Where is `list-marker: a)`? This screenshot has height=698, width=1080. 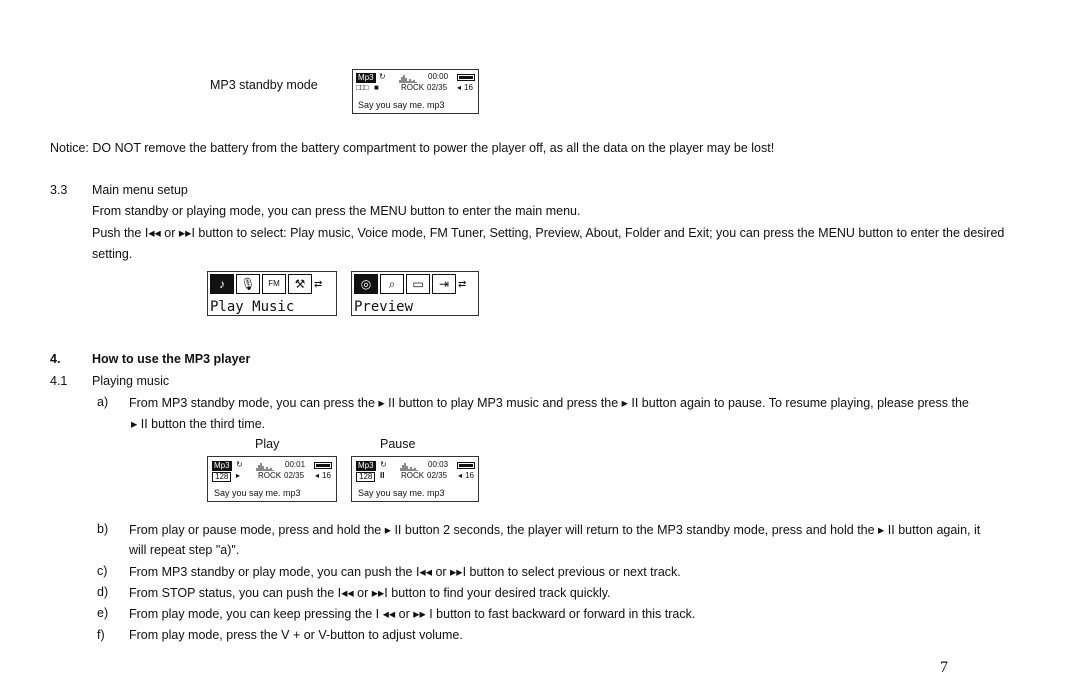 list-marker: a) is located at coordinates (103, 402).